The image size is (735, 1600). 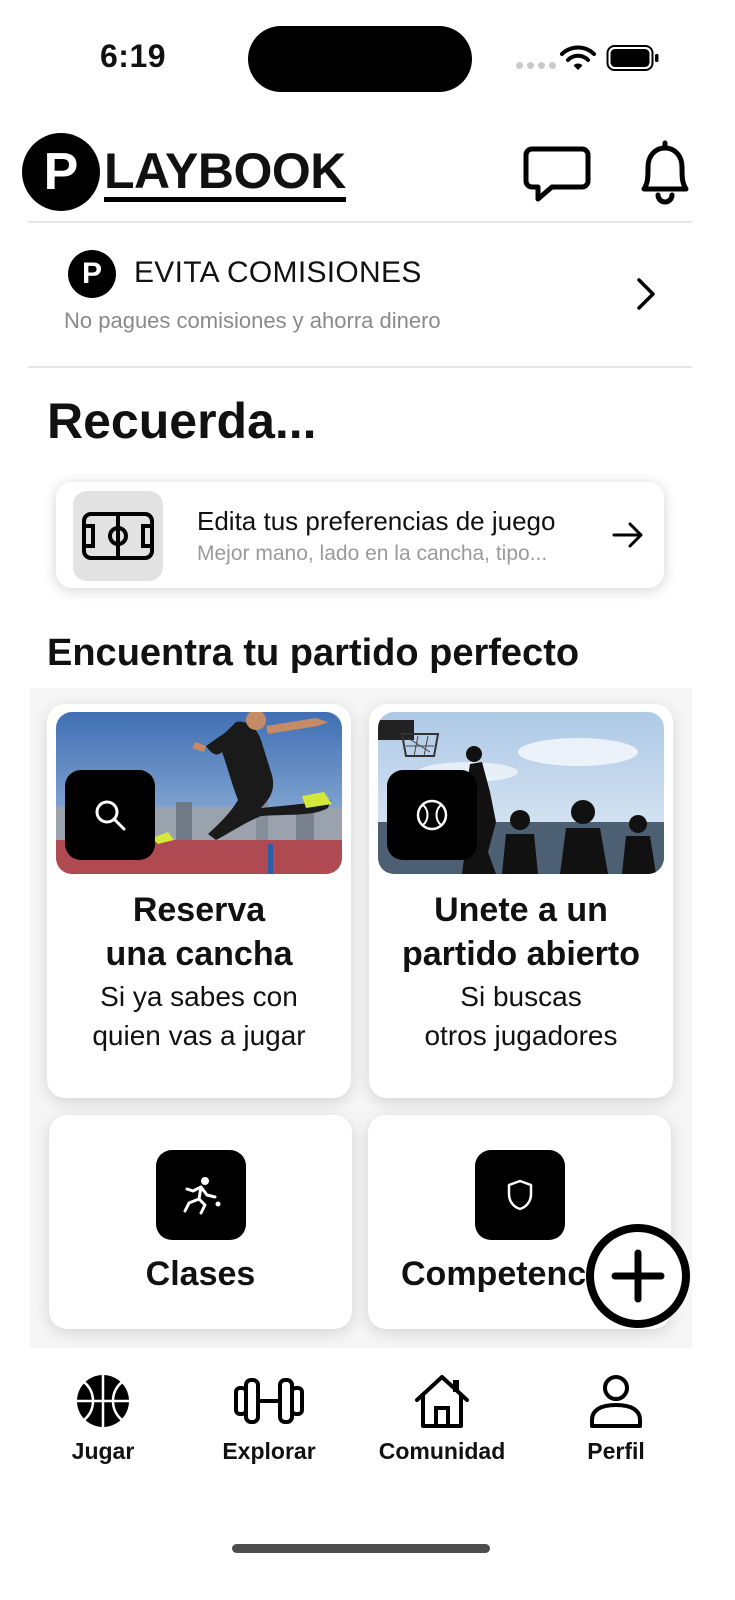 What do you see at coordinates (442, 1401) in the screenshot?
I see `home-icon` at bounding box center [442, 1401].